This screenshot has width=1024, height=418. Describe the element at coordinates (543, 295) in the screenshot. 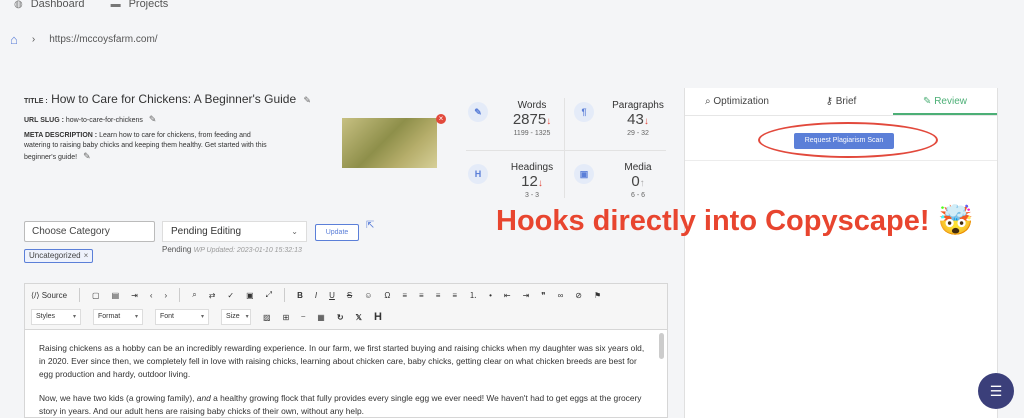

I see `blockquote-icon: ❞` at that location.